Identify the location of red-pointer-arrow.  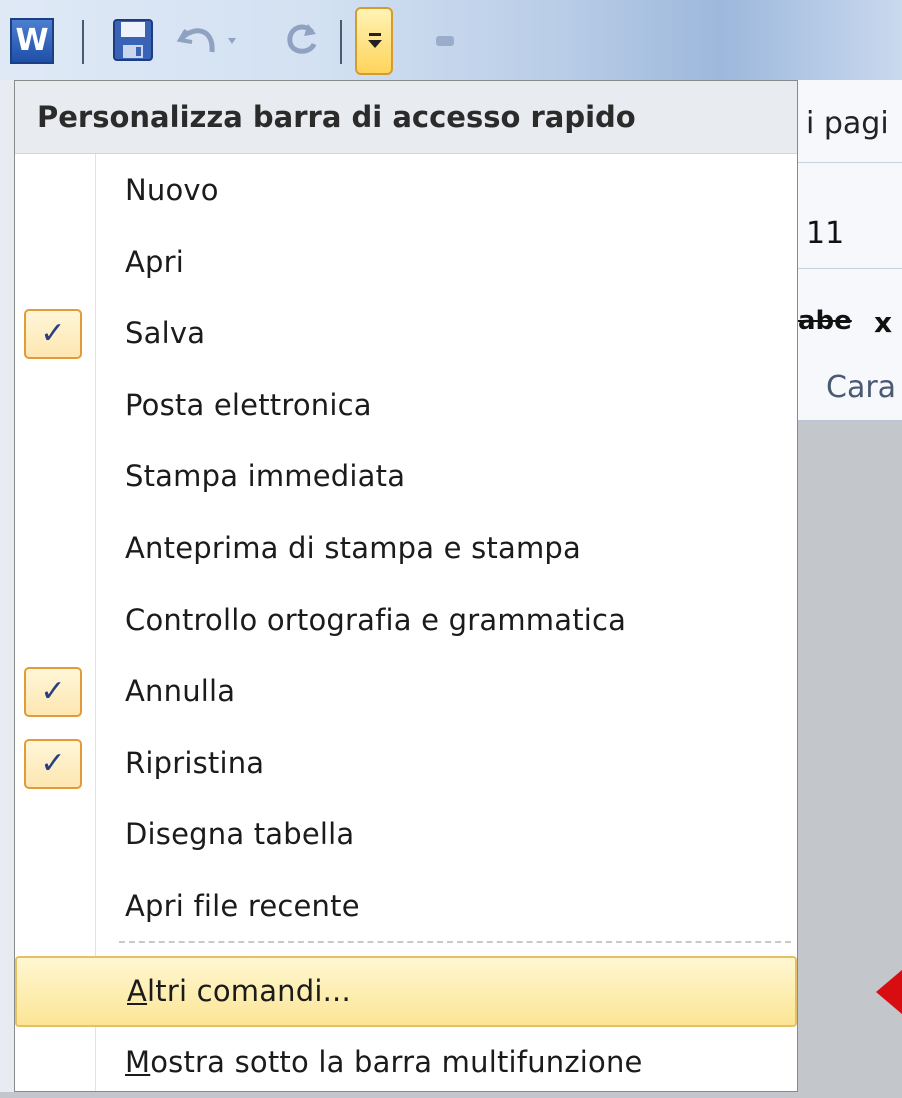
(889, 992).